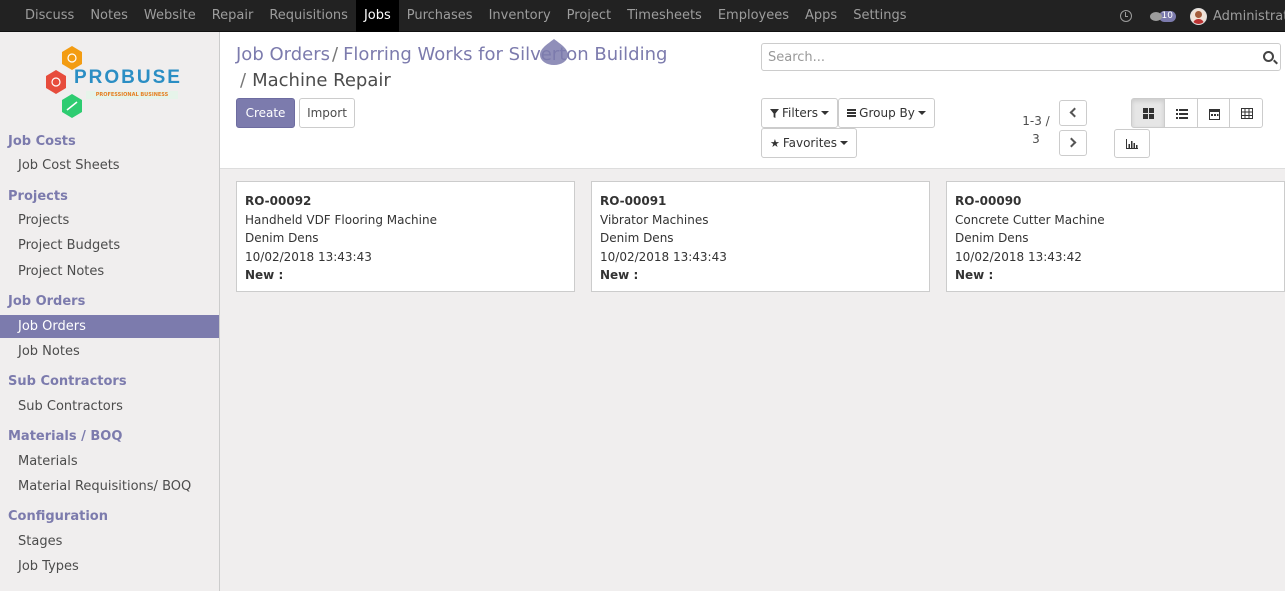  I want to click on sidebar-item-job-types: Job Types, so click(109, 566).